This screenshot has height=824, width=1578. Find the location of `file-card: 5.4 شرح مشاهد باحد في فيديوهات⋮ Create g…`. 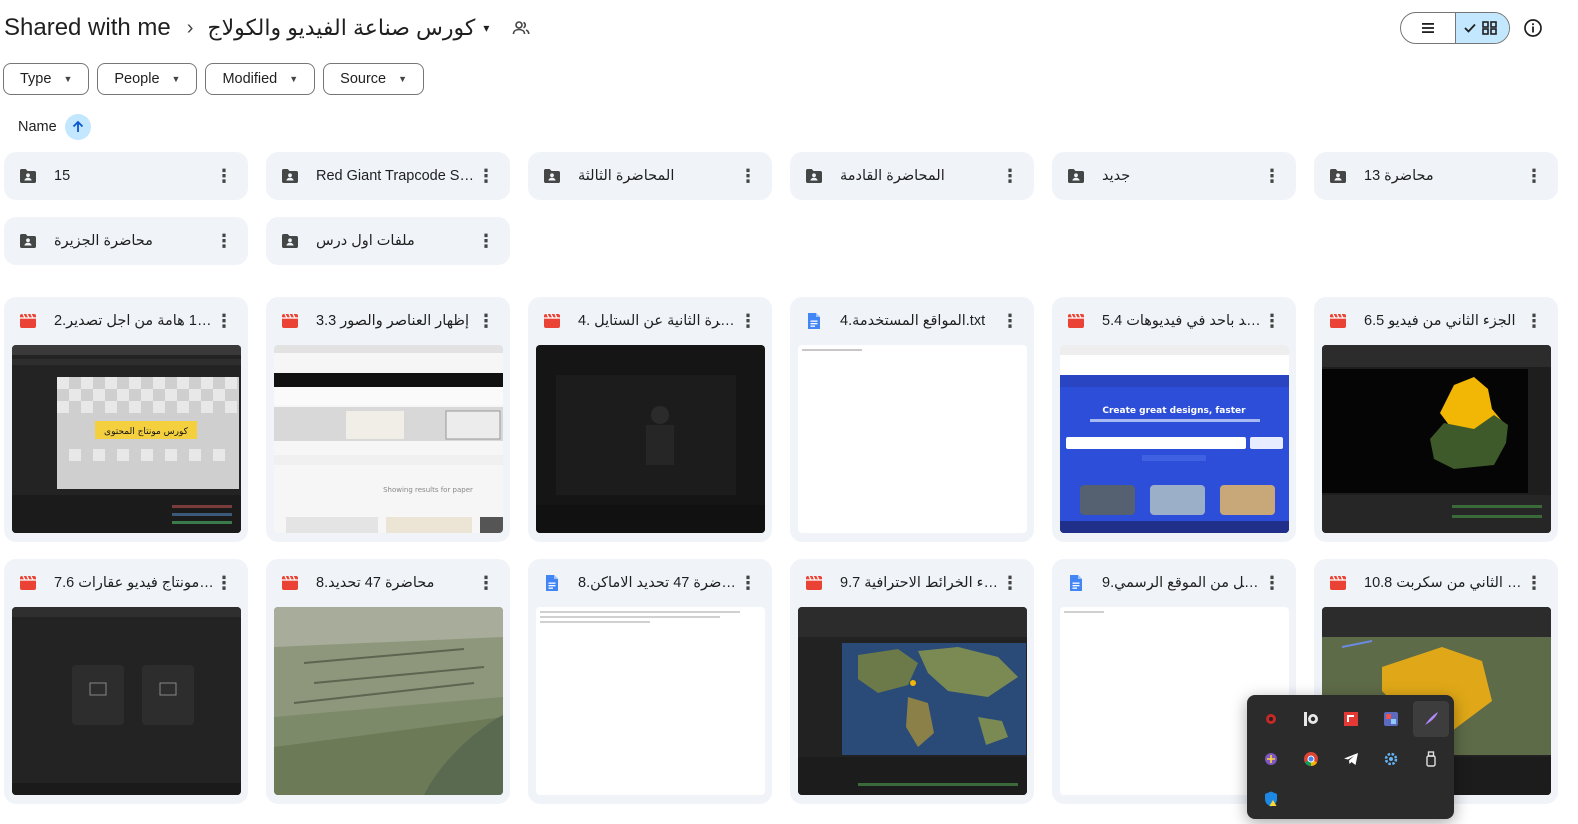

file-card: 5.4 شرح مشاهد باحد في فيديوهات⋮ Create g… is located at coordinates (1174, 419).